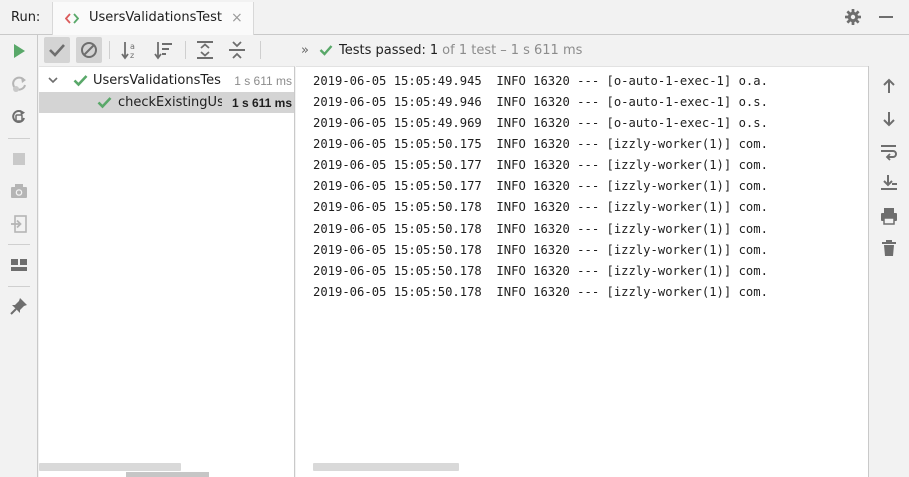 This screenshot has width=909, height=477. I want to click on sort-alphabetically-button: a z, so click(131, 50).